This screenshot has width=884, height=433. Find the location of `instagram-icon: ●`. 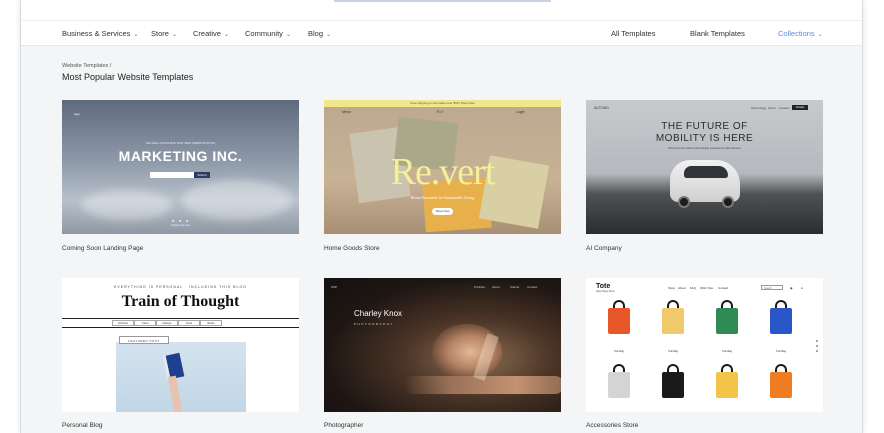

instagram-icon: ● is located at coordinates (187, 220).